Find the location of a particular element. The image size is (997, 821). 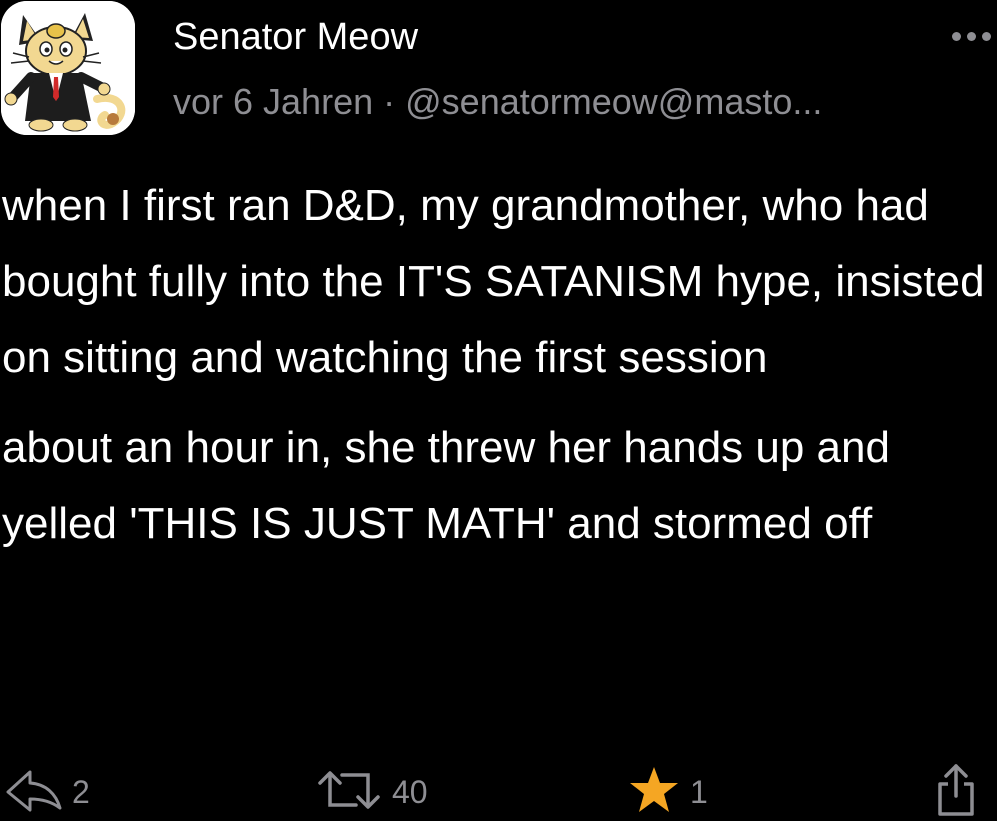

boost-button: 40 is located at coordinates (372, 791).